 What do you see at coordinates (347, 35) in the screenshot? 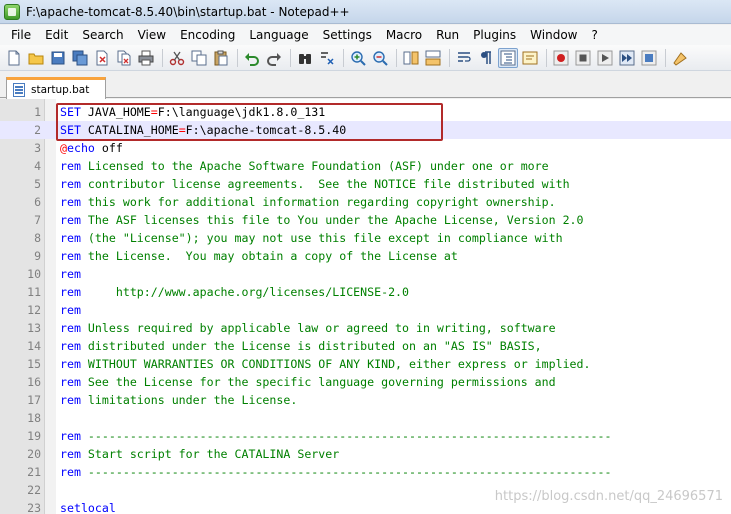
I see `menu-settings: Settings` at bounding box center [347, 35].